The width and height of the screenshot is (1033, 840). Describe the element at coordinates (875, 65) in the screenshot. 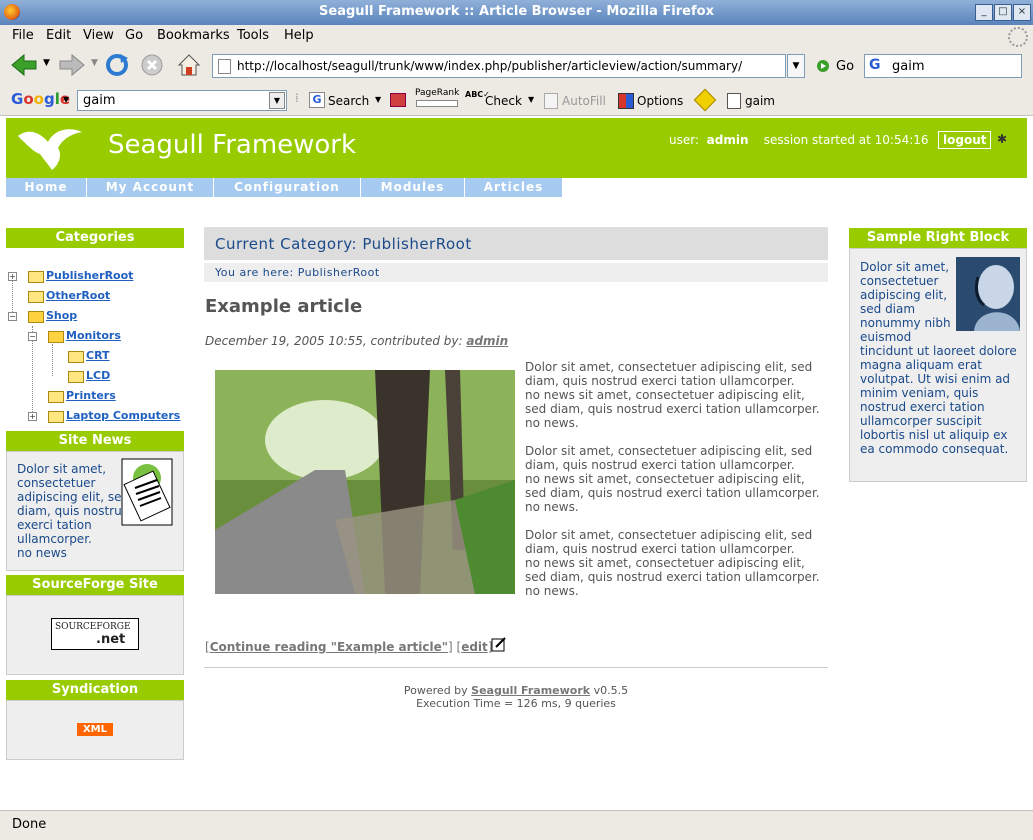

I see `google-search-engine-icon: G` at that location.